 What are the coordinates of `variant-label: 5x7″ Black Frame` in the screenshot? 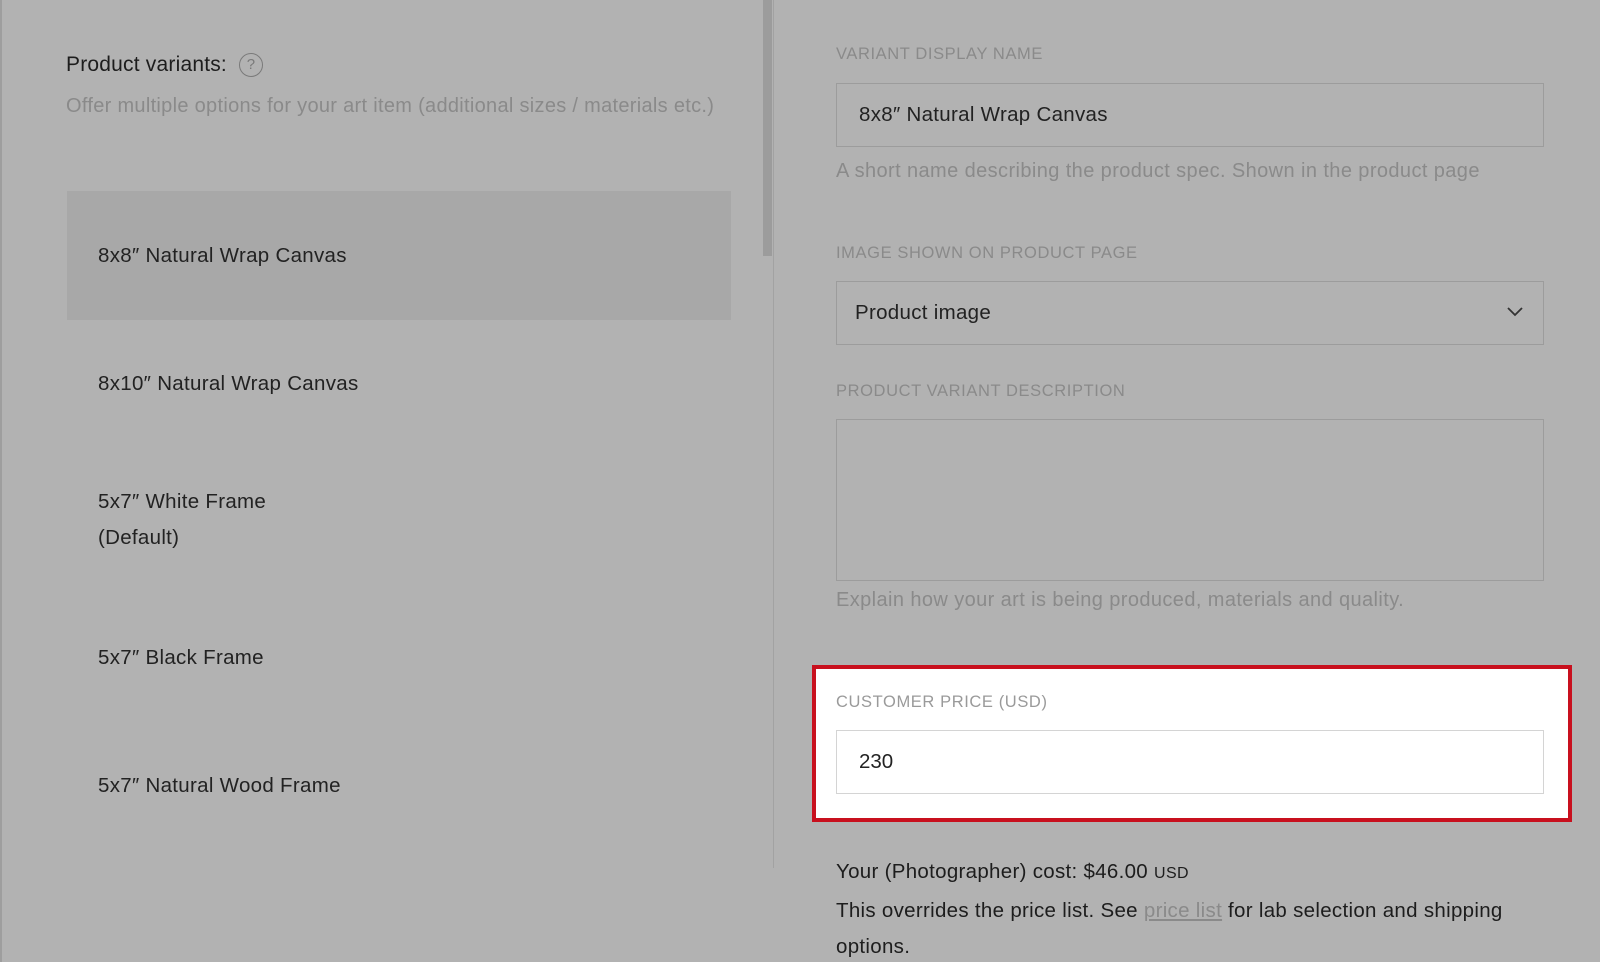 It's located at (181, 657).